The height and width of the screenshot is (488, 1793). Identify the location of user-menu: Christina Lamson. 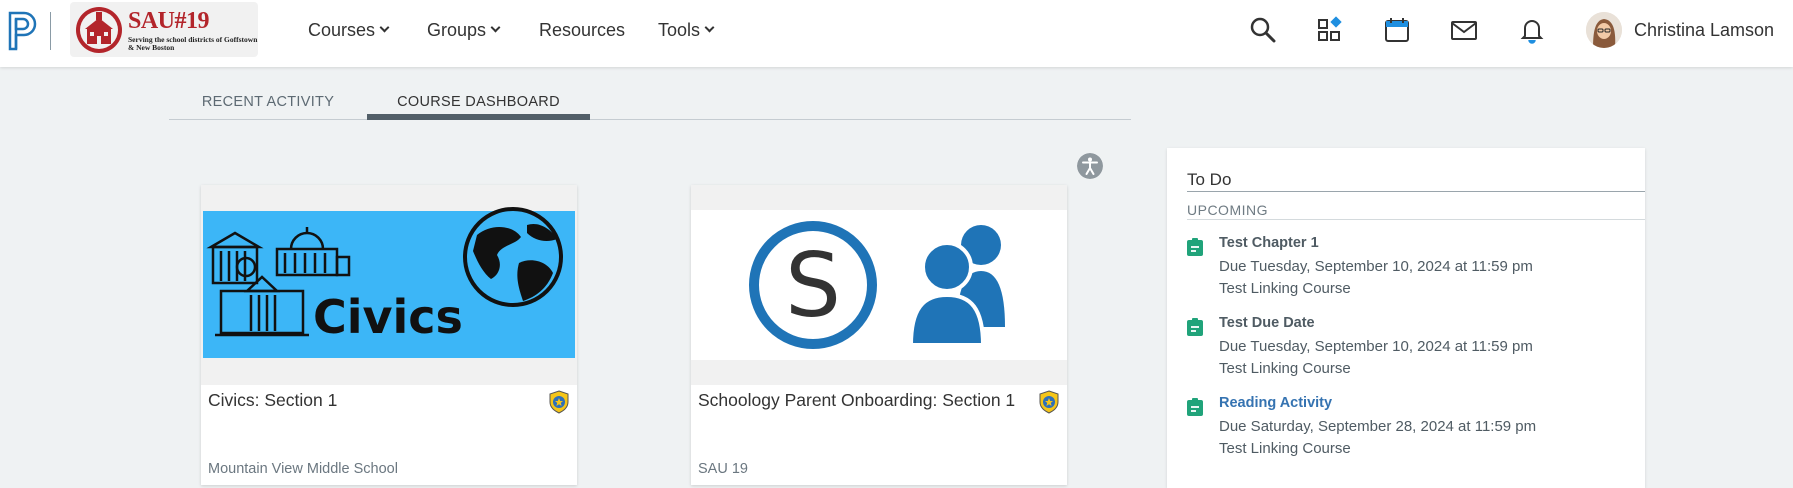
(1704, 30).